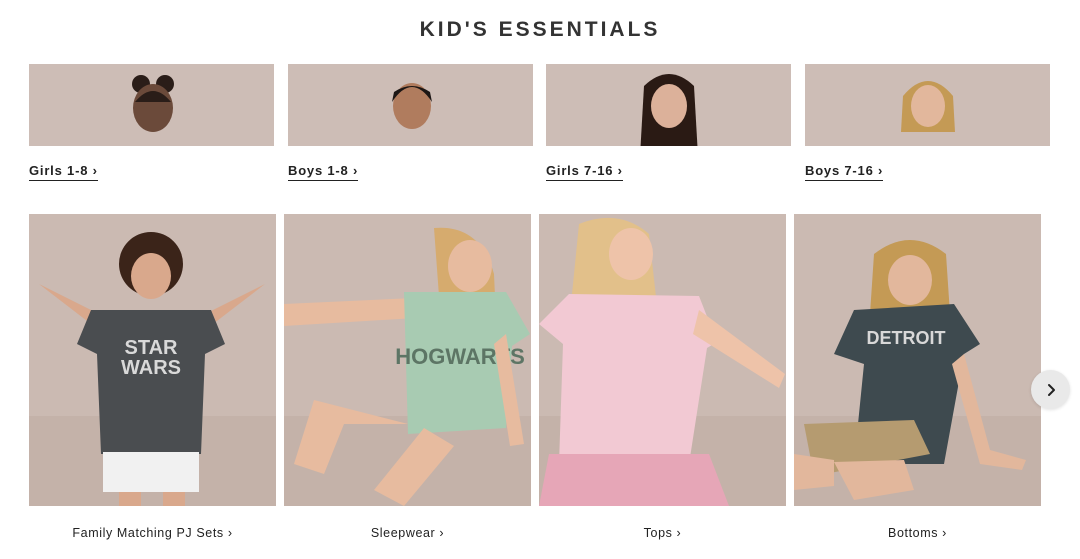  Describe the element at coordinates (407, 366) in the screenshot. I see `child-photo-icon: HOGWARTS` at that location.